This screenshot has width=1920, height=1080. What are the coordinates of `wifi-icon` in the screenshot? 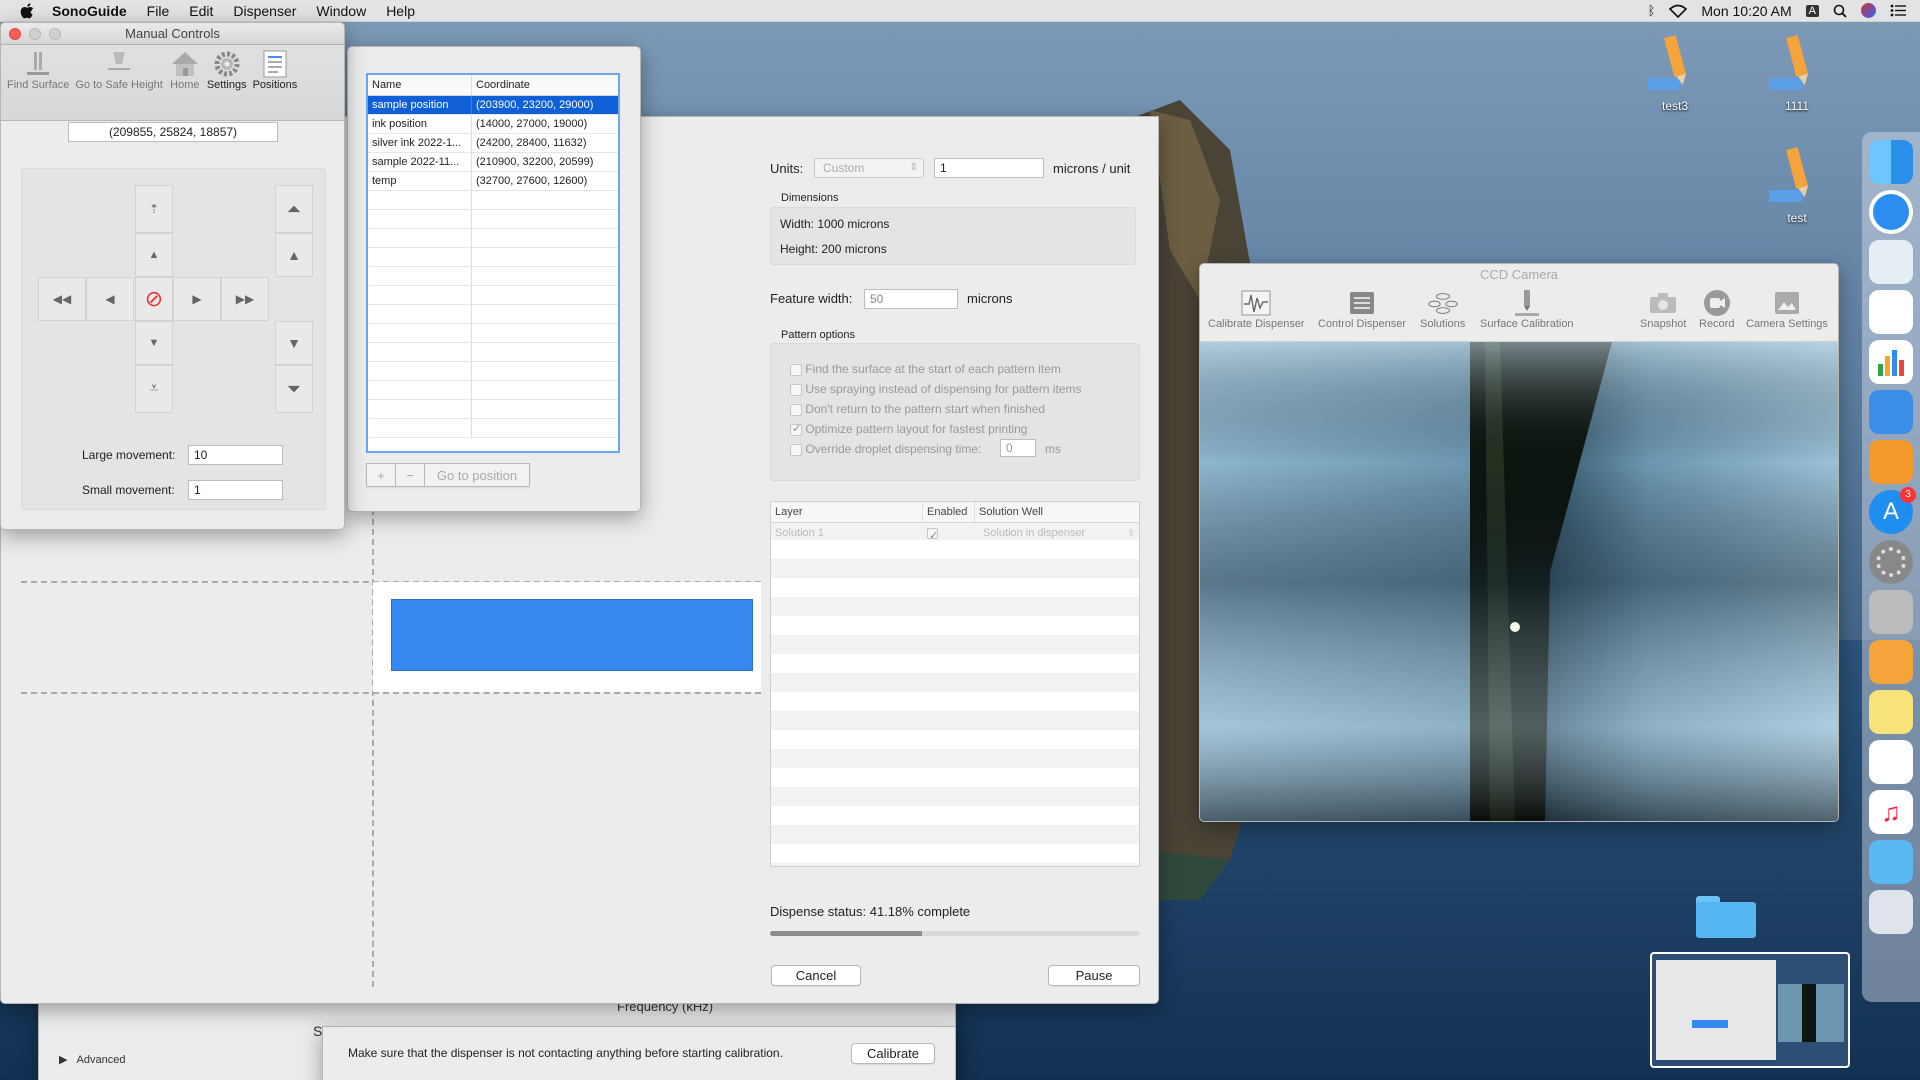 It's located at (1678, 11).